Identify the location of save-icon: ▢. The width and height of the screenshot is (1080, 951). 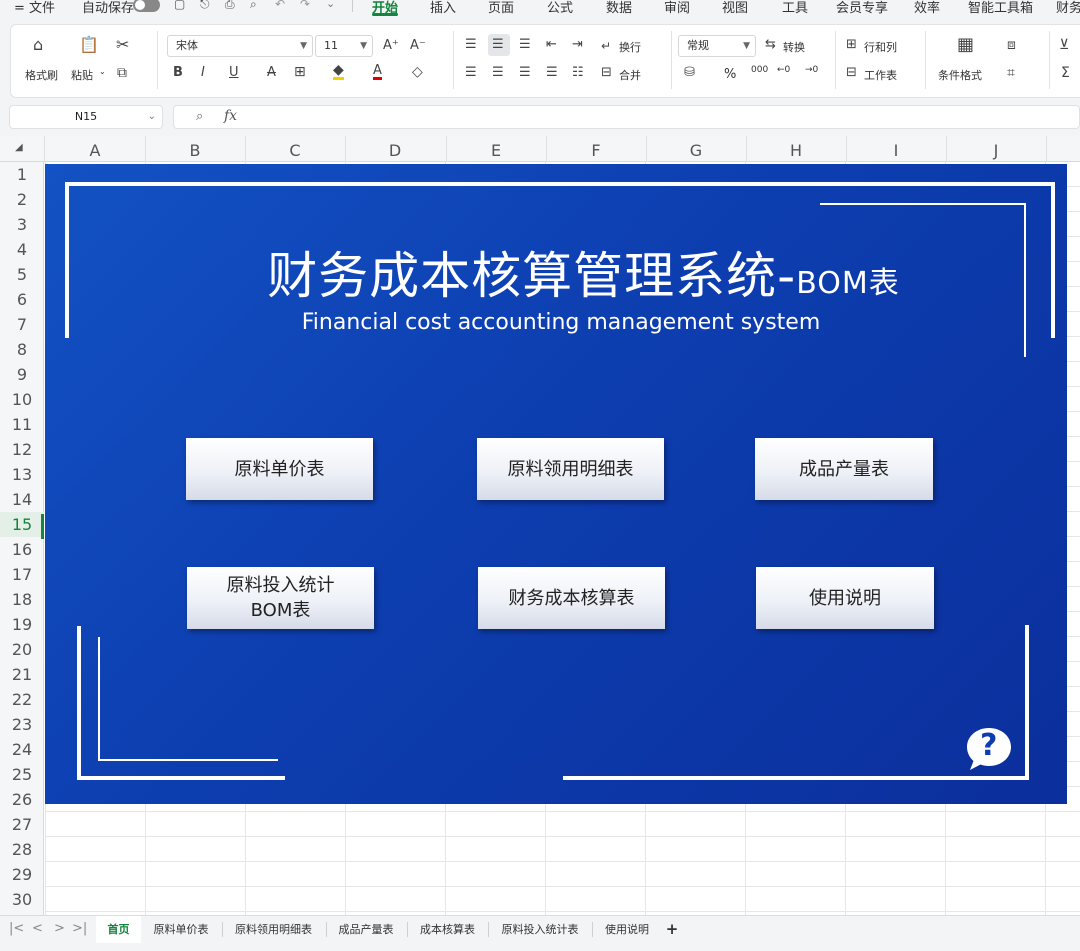
(179, 5).